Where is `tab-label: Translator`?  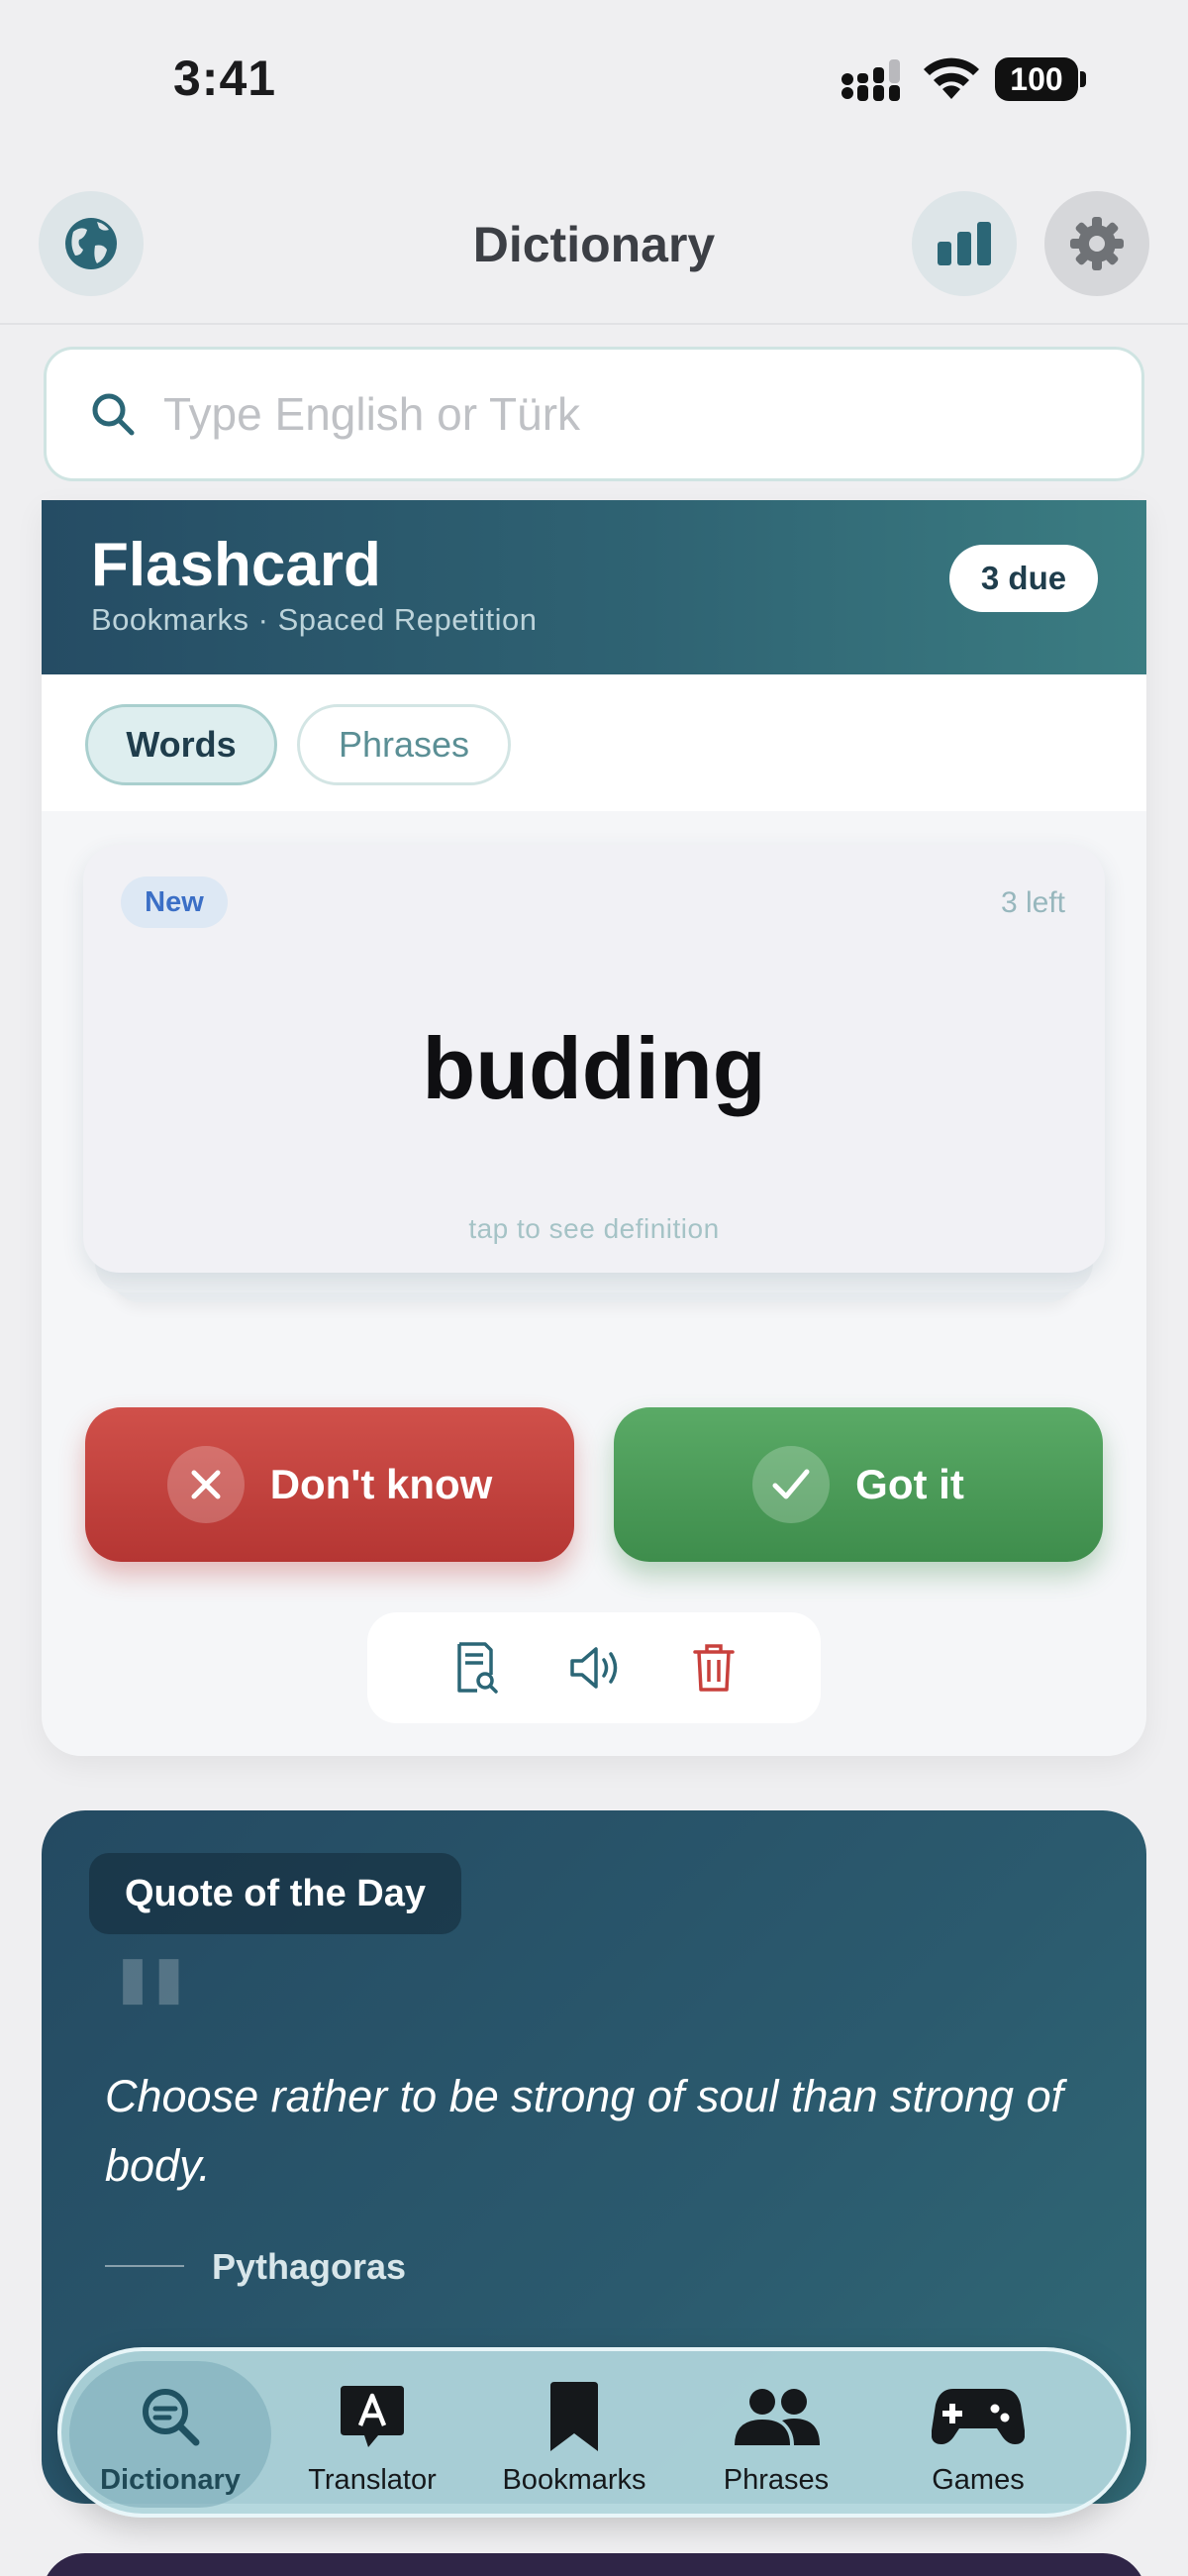 tab-label: Translator is located at coordinates (372, 2480).